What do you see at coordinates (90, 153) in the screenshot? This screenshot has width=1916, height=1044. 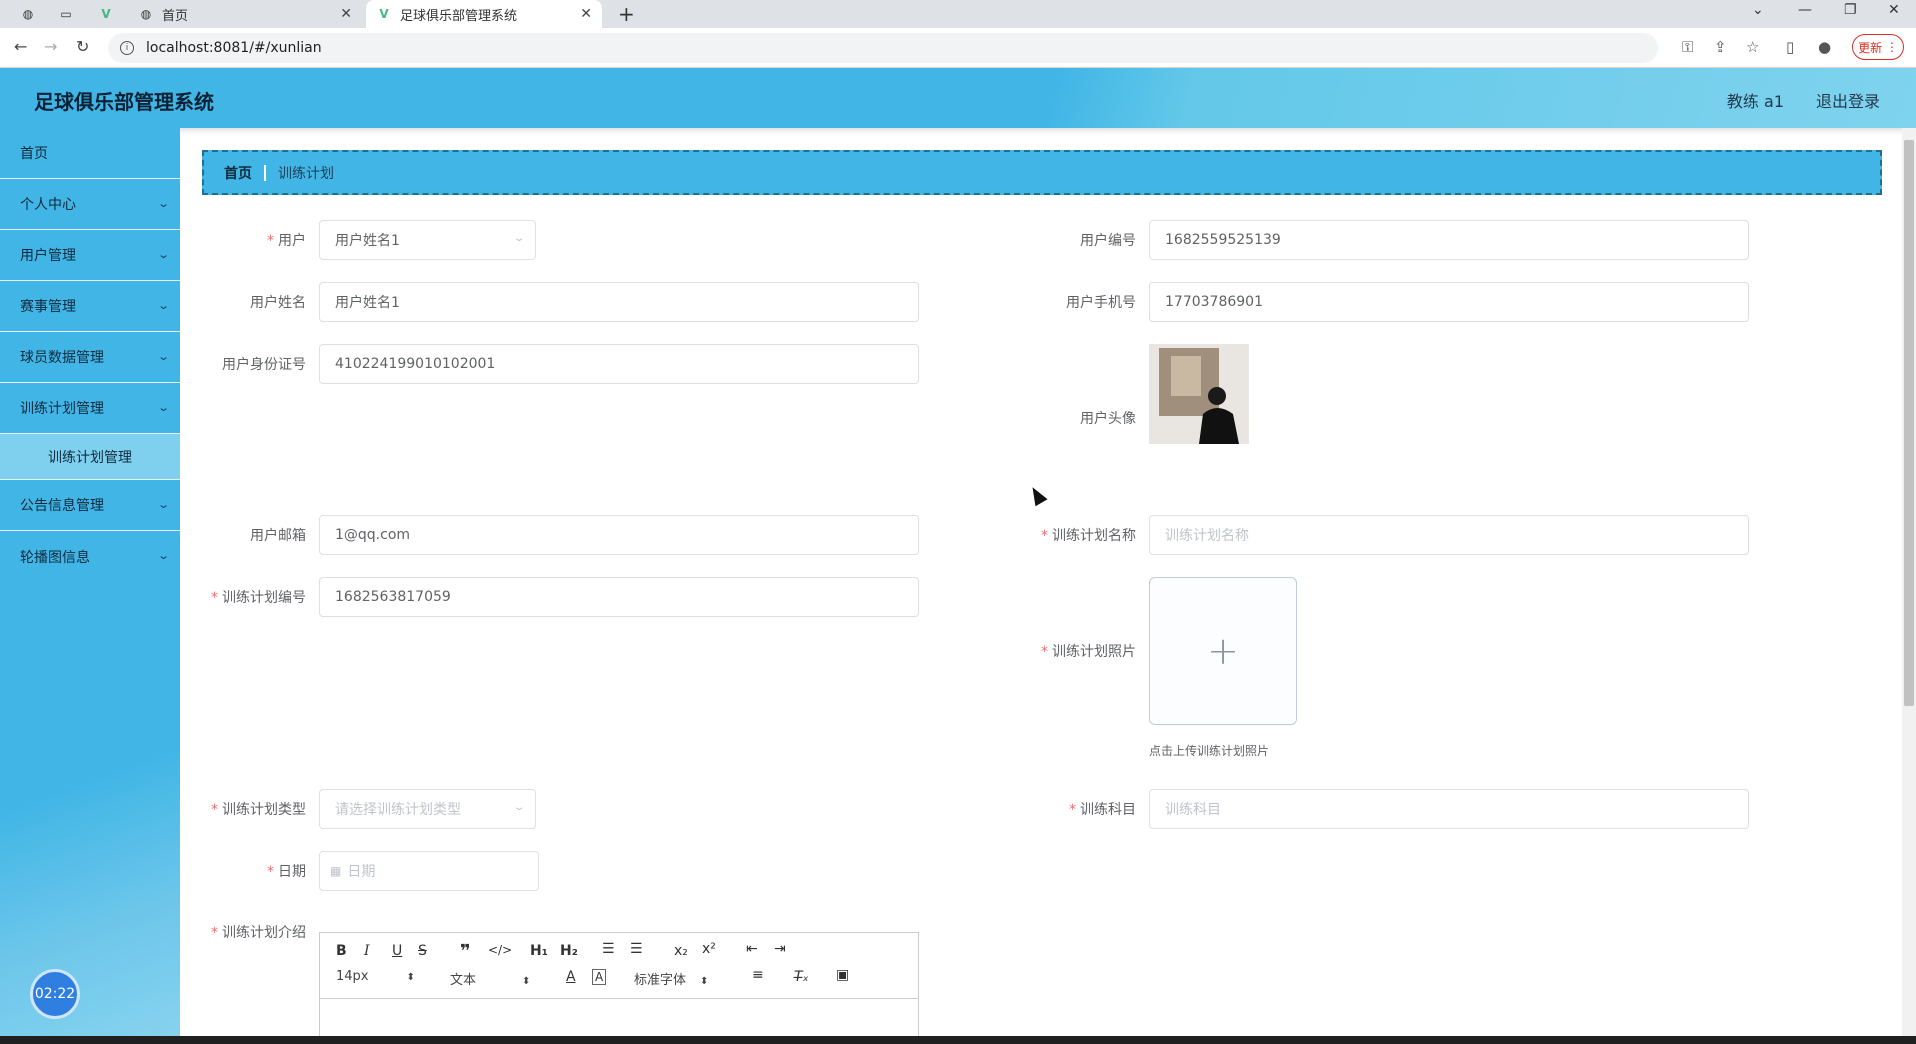 I see `sidebar-item-home: 首页` at bounding box center [90, 153].